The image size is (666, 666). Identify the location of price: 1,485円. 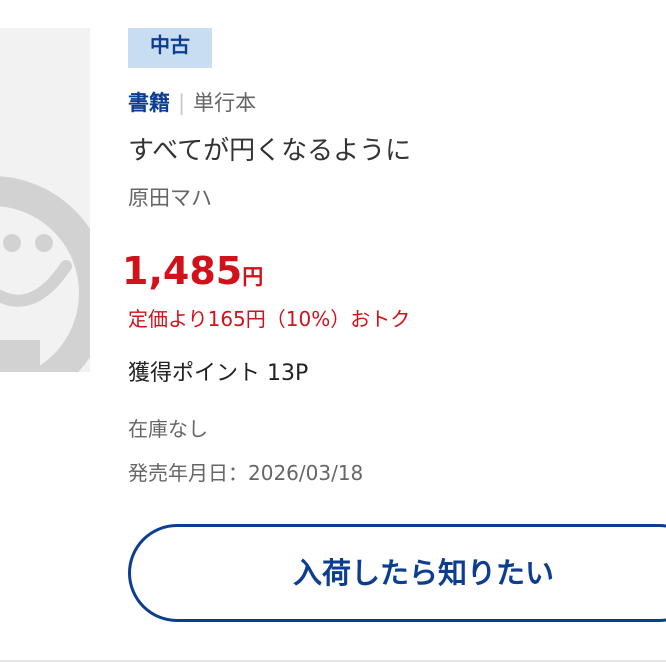
(192, 275).